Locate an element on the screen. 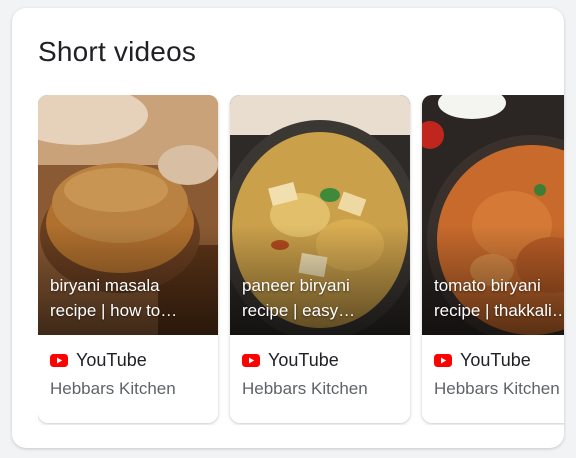 The height and width of the screenshot is (458, 576). video-title-line: tomato biryani is located at coordinates (487, 285).